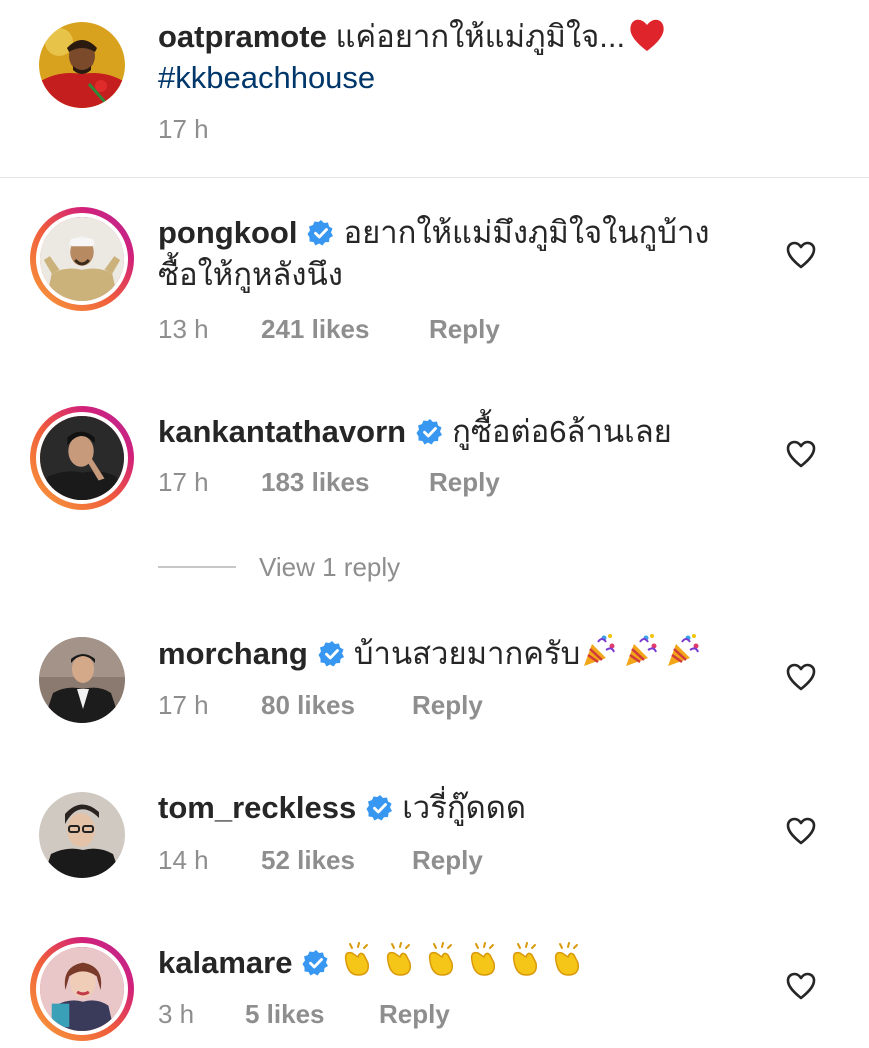 The height and width of the screenshot is (1048, 869). What do you see at coordinates (183, 129) in the screenshot?
I see `caption-time: 17 h` at bounding box center [183, 129].